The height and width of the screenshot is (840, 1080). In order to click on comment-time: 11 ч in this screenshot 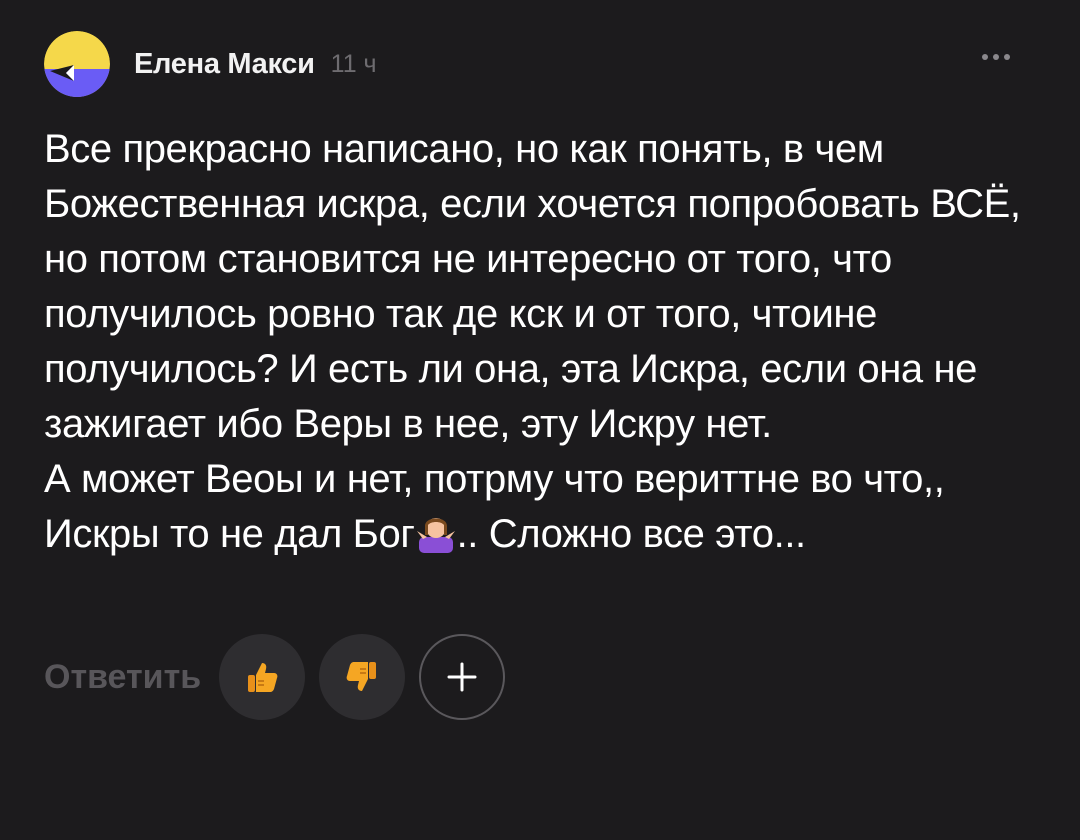, I will do `click(353, 63)`.